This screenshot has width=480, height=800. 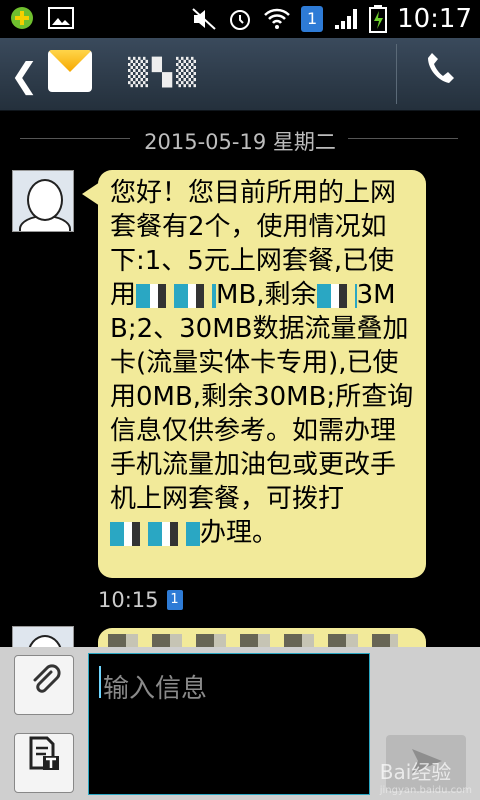 I want to click on call-button, so click(x=440, y=74).